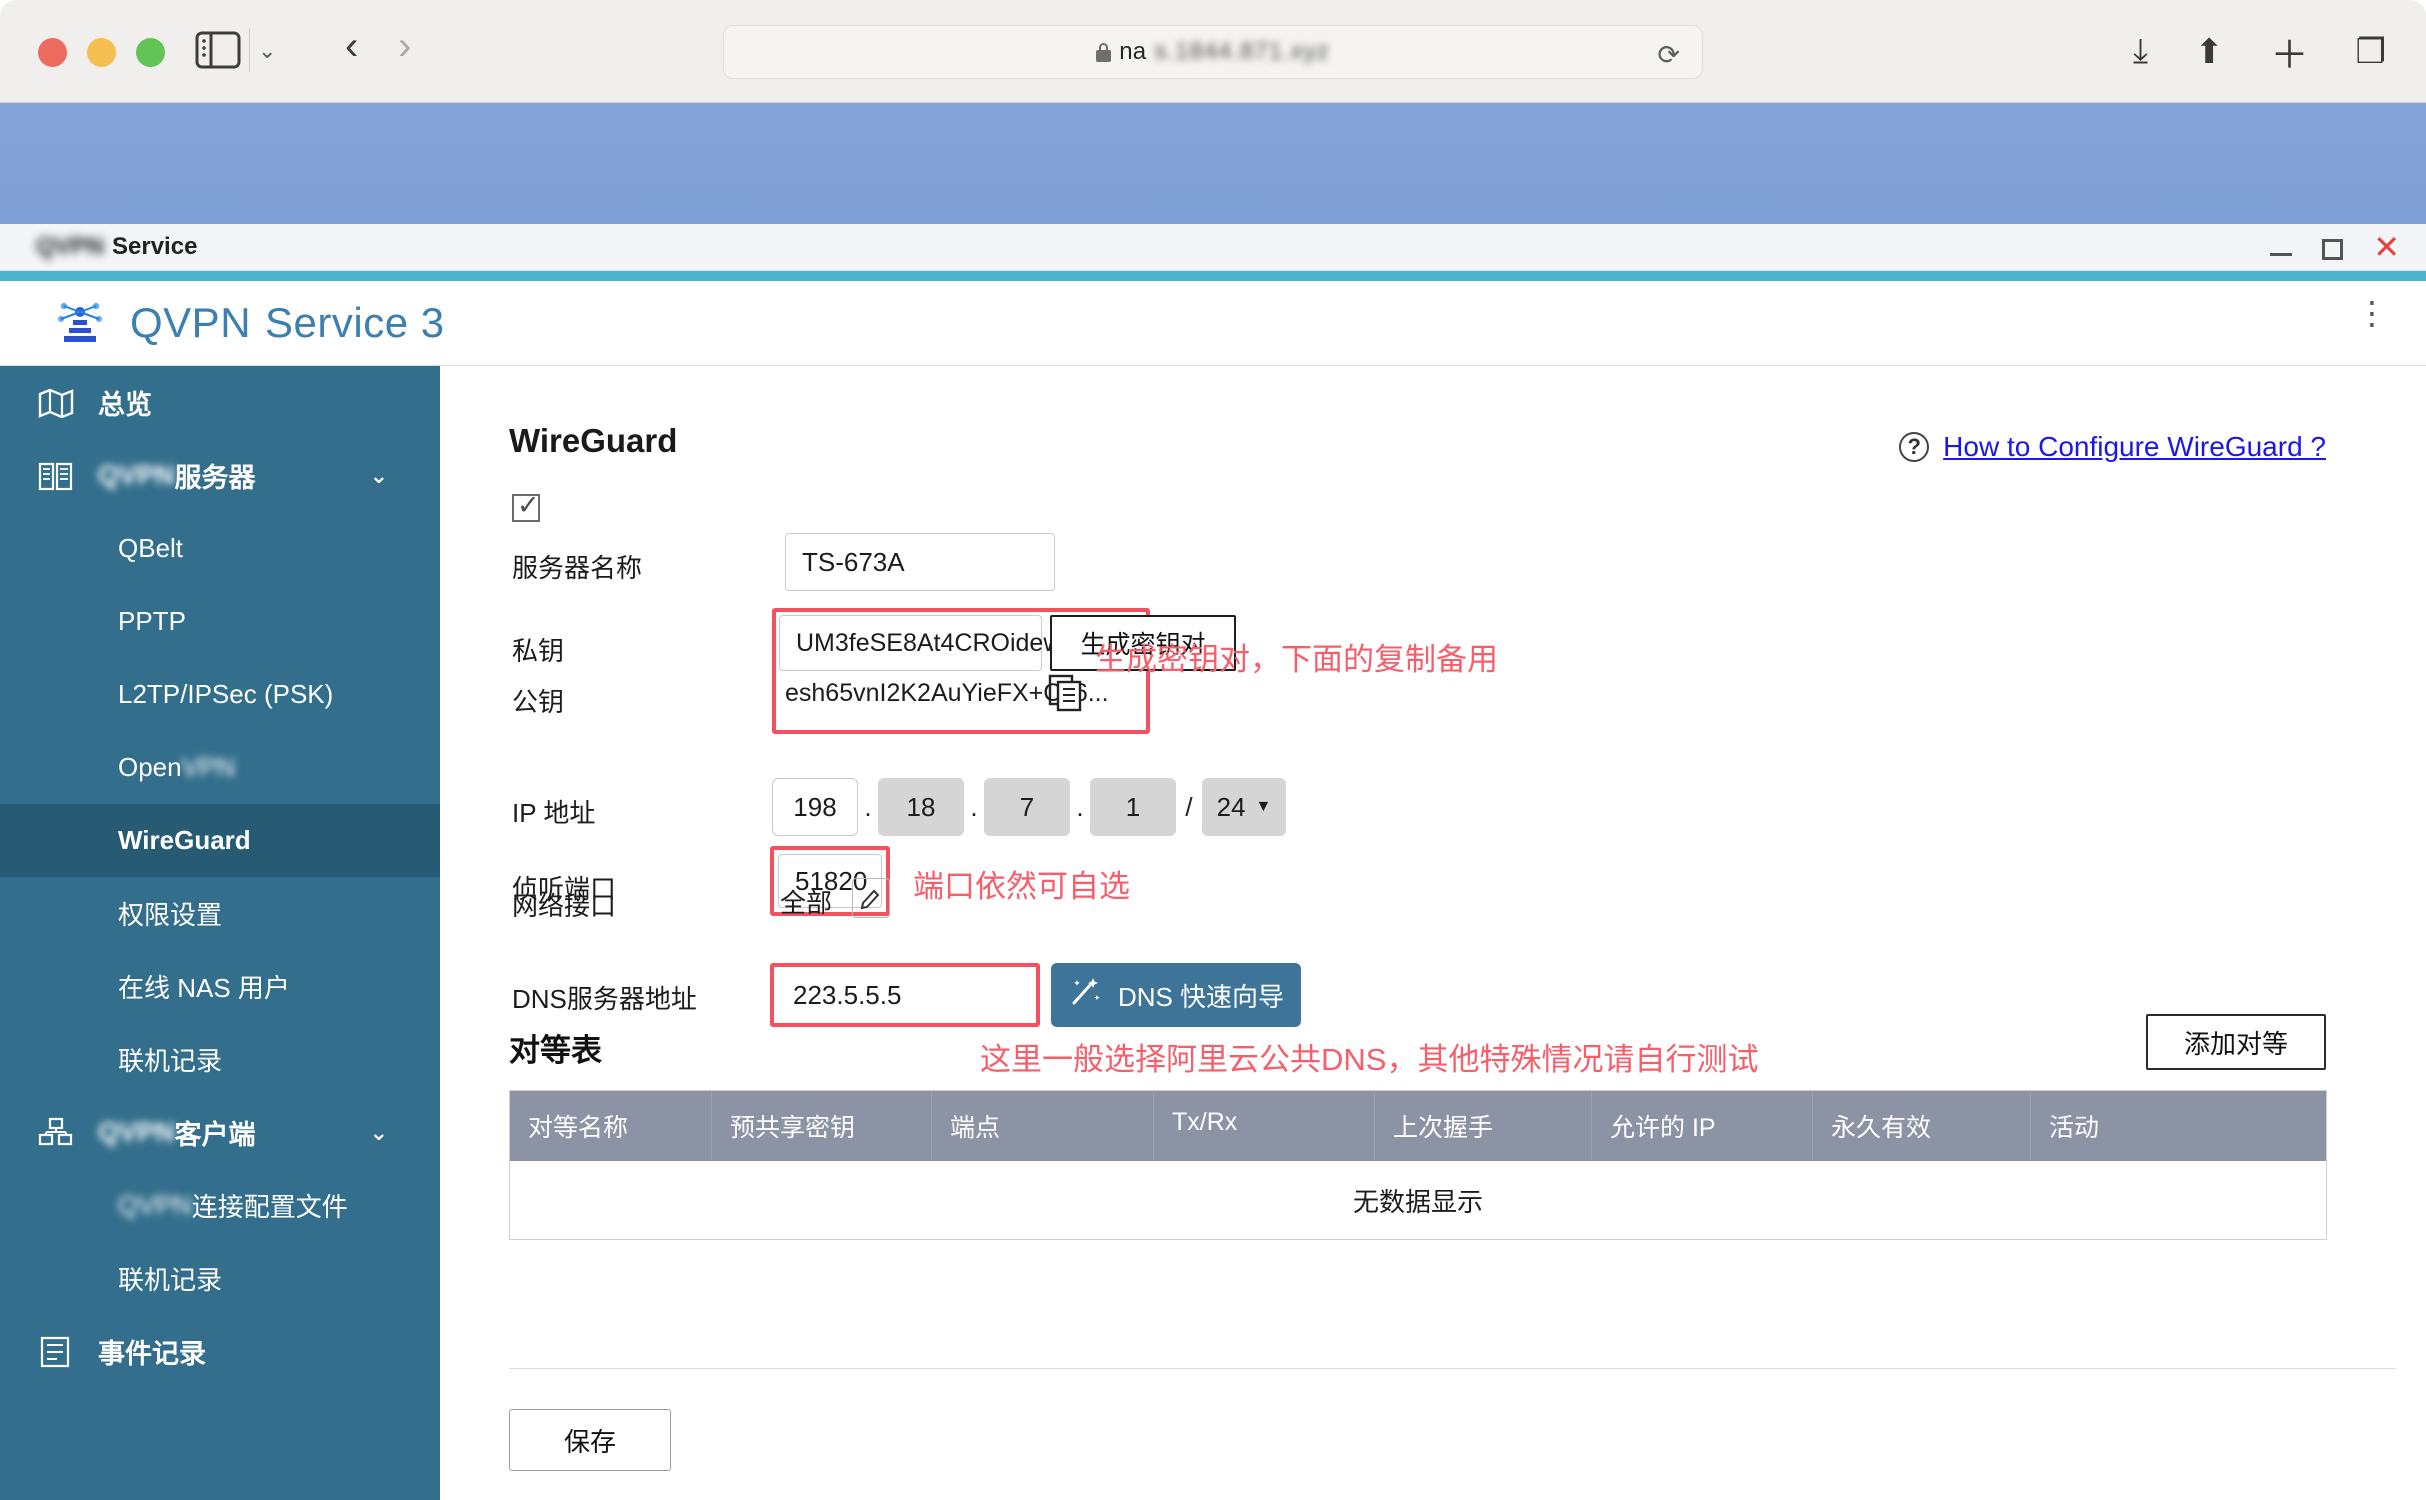 Image resolution: width=2426 pixels, height=1500 pixels. I want to click on private-key-label: 私钥, so click(538, 651).